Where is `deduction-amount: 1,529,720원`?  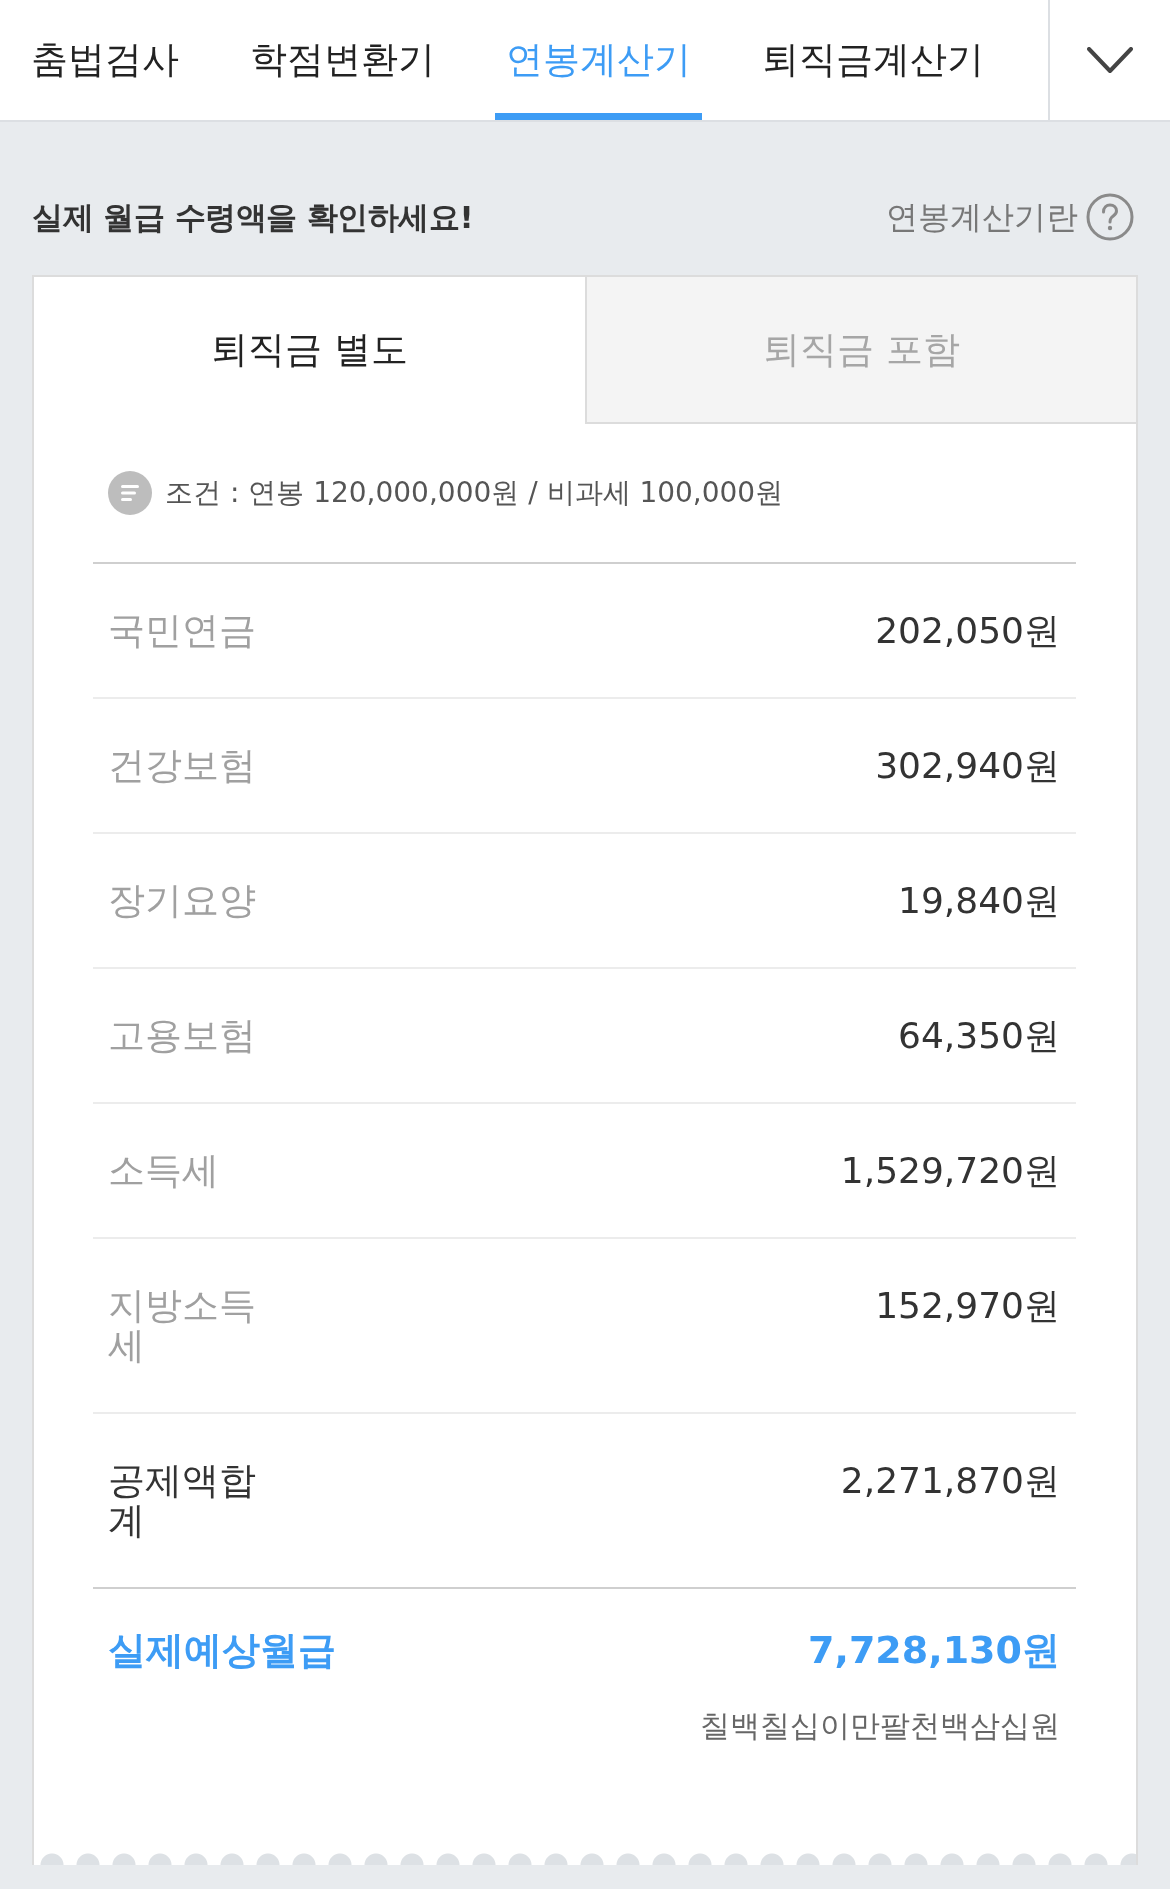 deduction-amount: 1,529,720원 is located at coordinates (950, 1171).